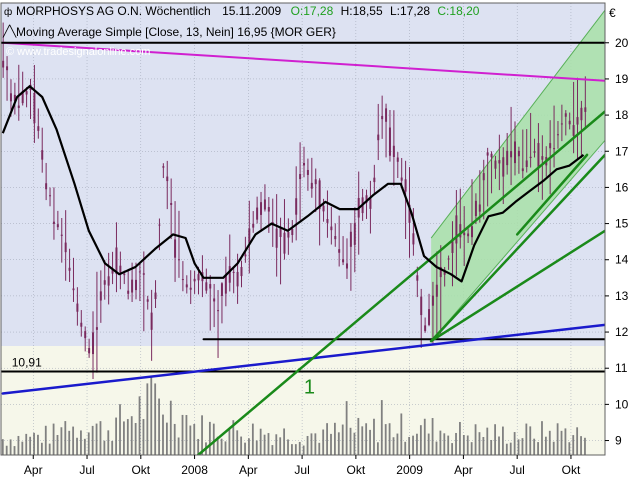  Describe the element at coordinates (622, 404) in the screenshot. I see `y-tick-label: 10` at that location.